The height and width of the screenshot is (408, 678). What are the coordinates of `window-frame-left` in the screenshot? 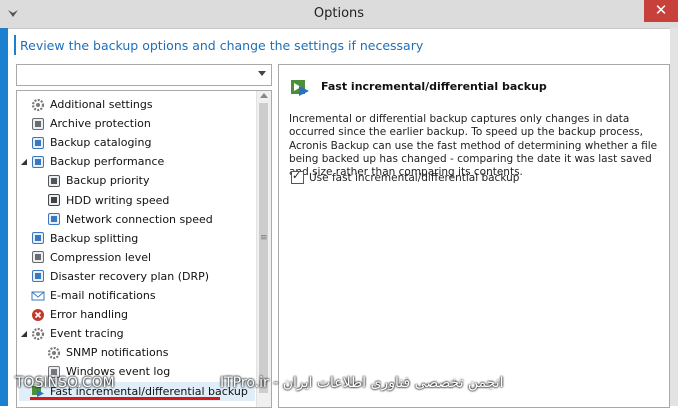 It's located at (4, 217).